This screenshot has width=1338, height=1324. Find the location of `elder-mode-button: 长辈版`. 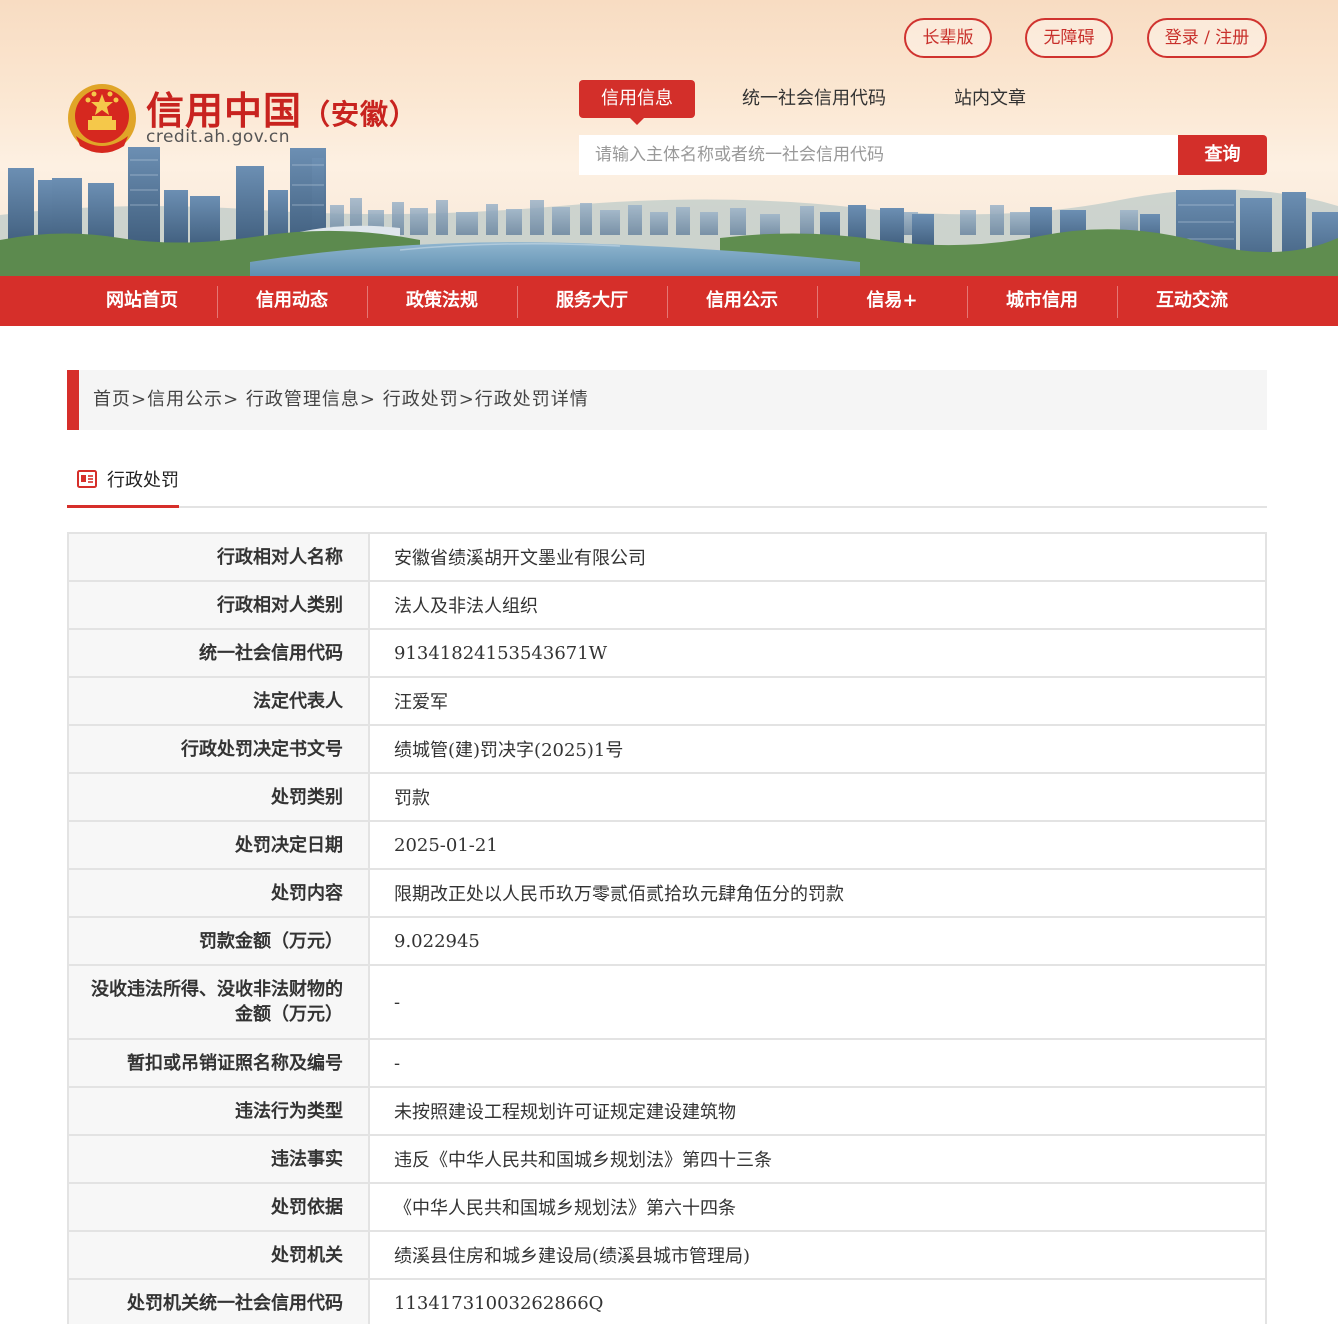

elder-mode-button: 长辈版 is located at coordinates (948, 38).